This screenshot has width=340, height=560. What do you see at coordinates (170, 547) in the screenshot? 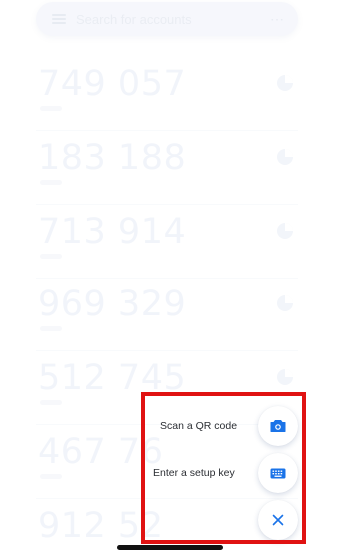
I see `home-indicator` at bounding box center [170, 547].